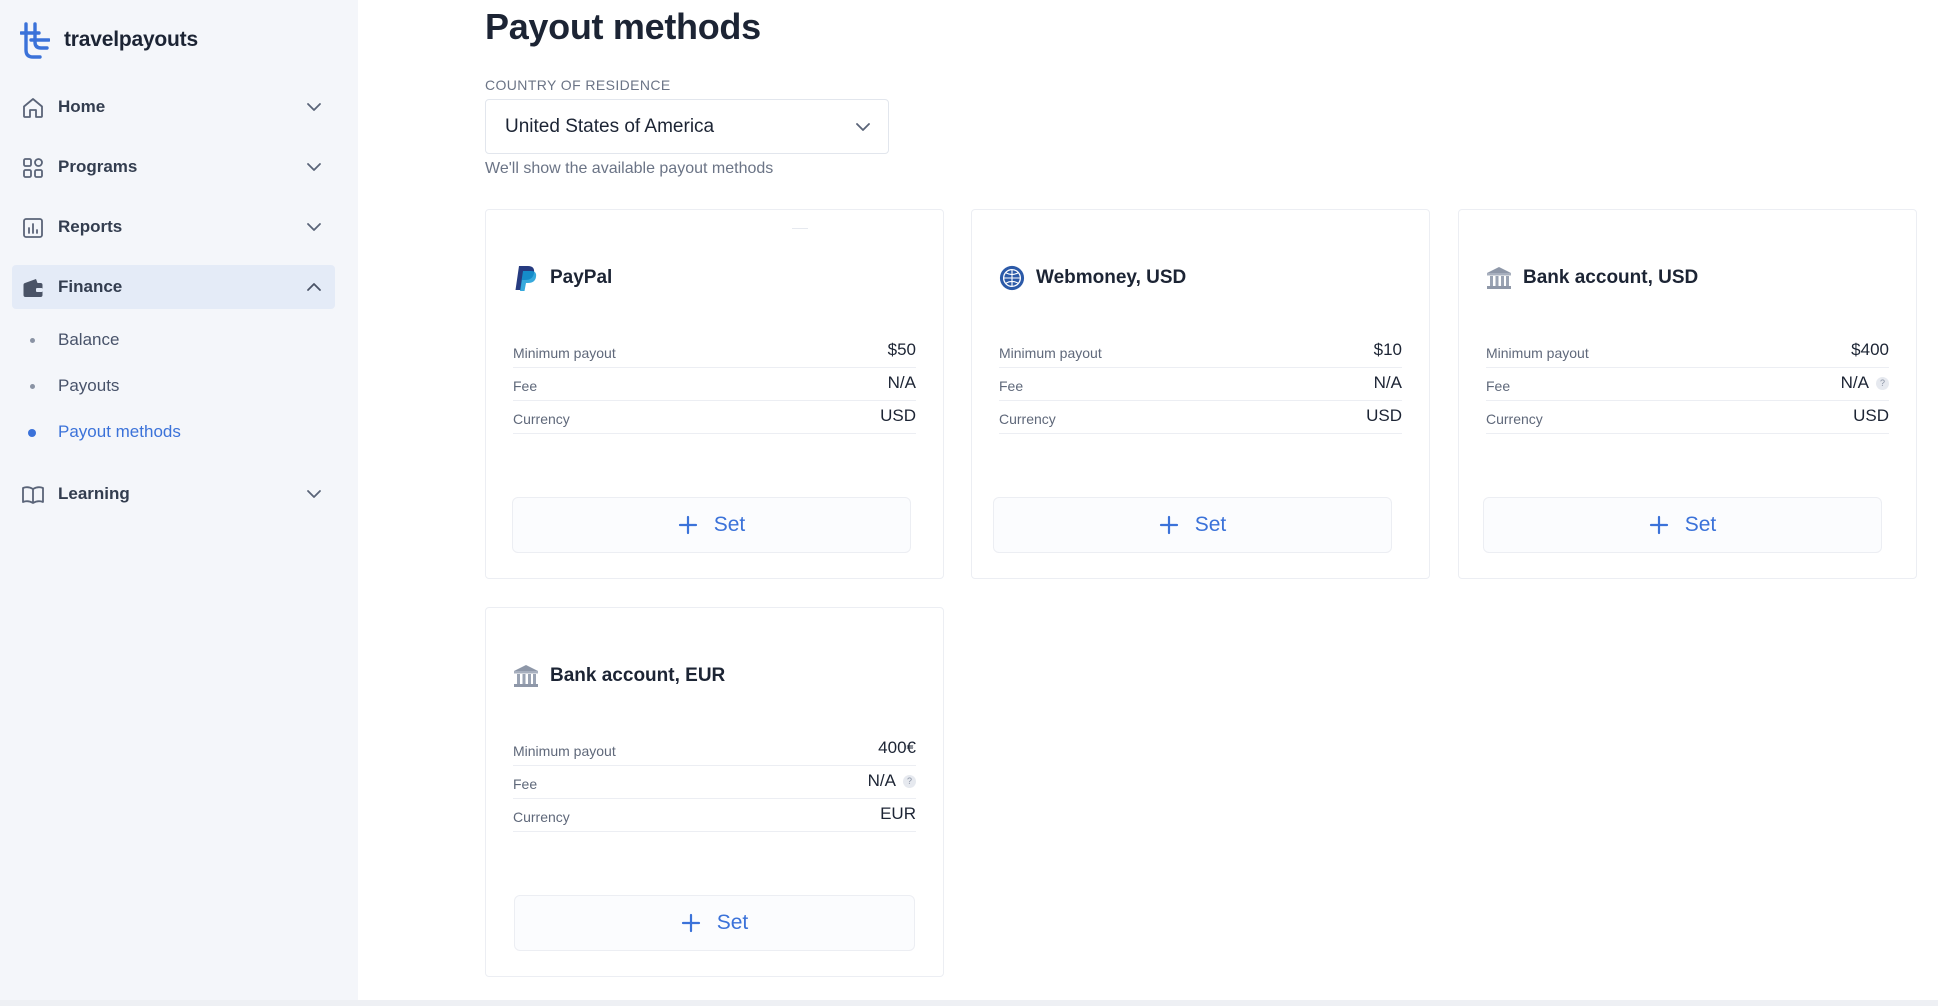 This screenshot has width=1938, height=1006. What do you see at coordinates (82, 106) in the screenshot?
I see `nav-label-home: Home` at bounding box center [82, 106].